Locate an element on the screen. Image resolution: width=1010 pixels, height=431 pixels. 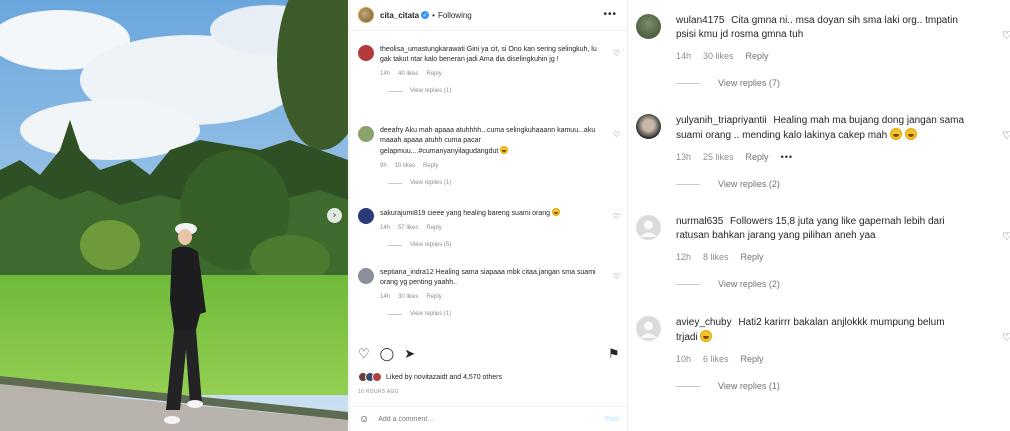
comment-username: aviey_chuby is located at coordinates (704, 322).